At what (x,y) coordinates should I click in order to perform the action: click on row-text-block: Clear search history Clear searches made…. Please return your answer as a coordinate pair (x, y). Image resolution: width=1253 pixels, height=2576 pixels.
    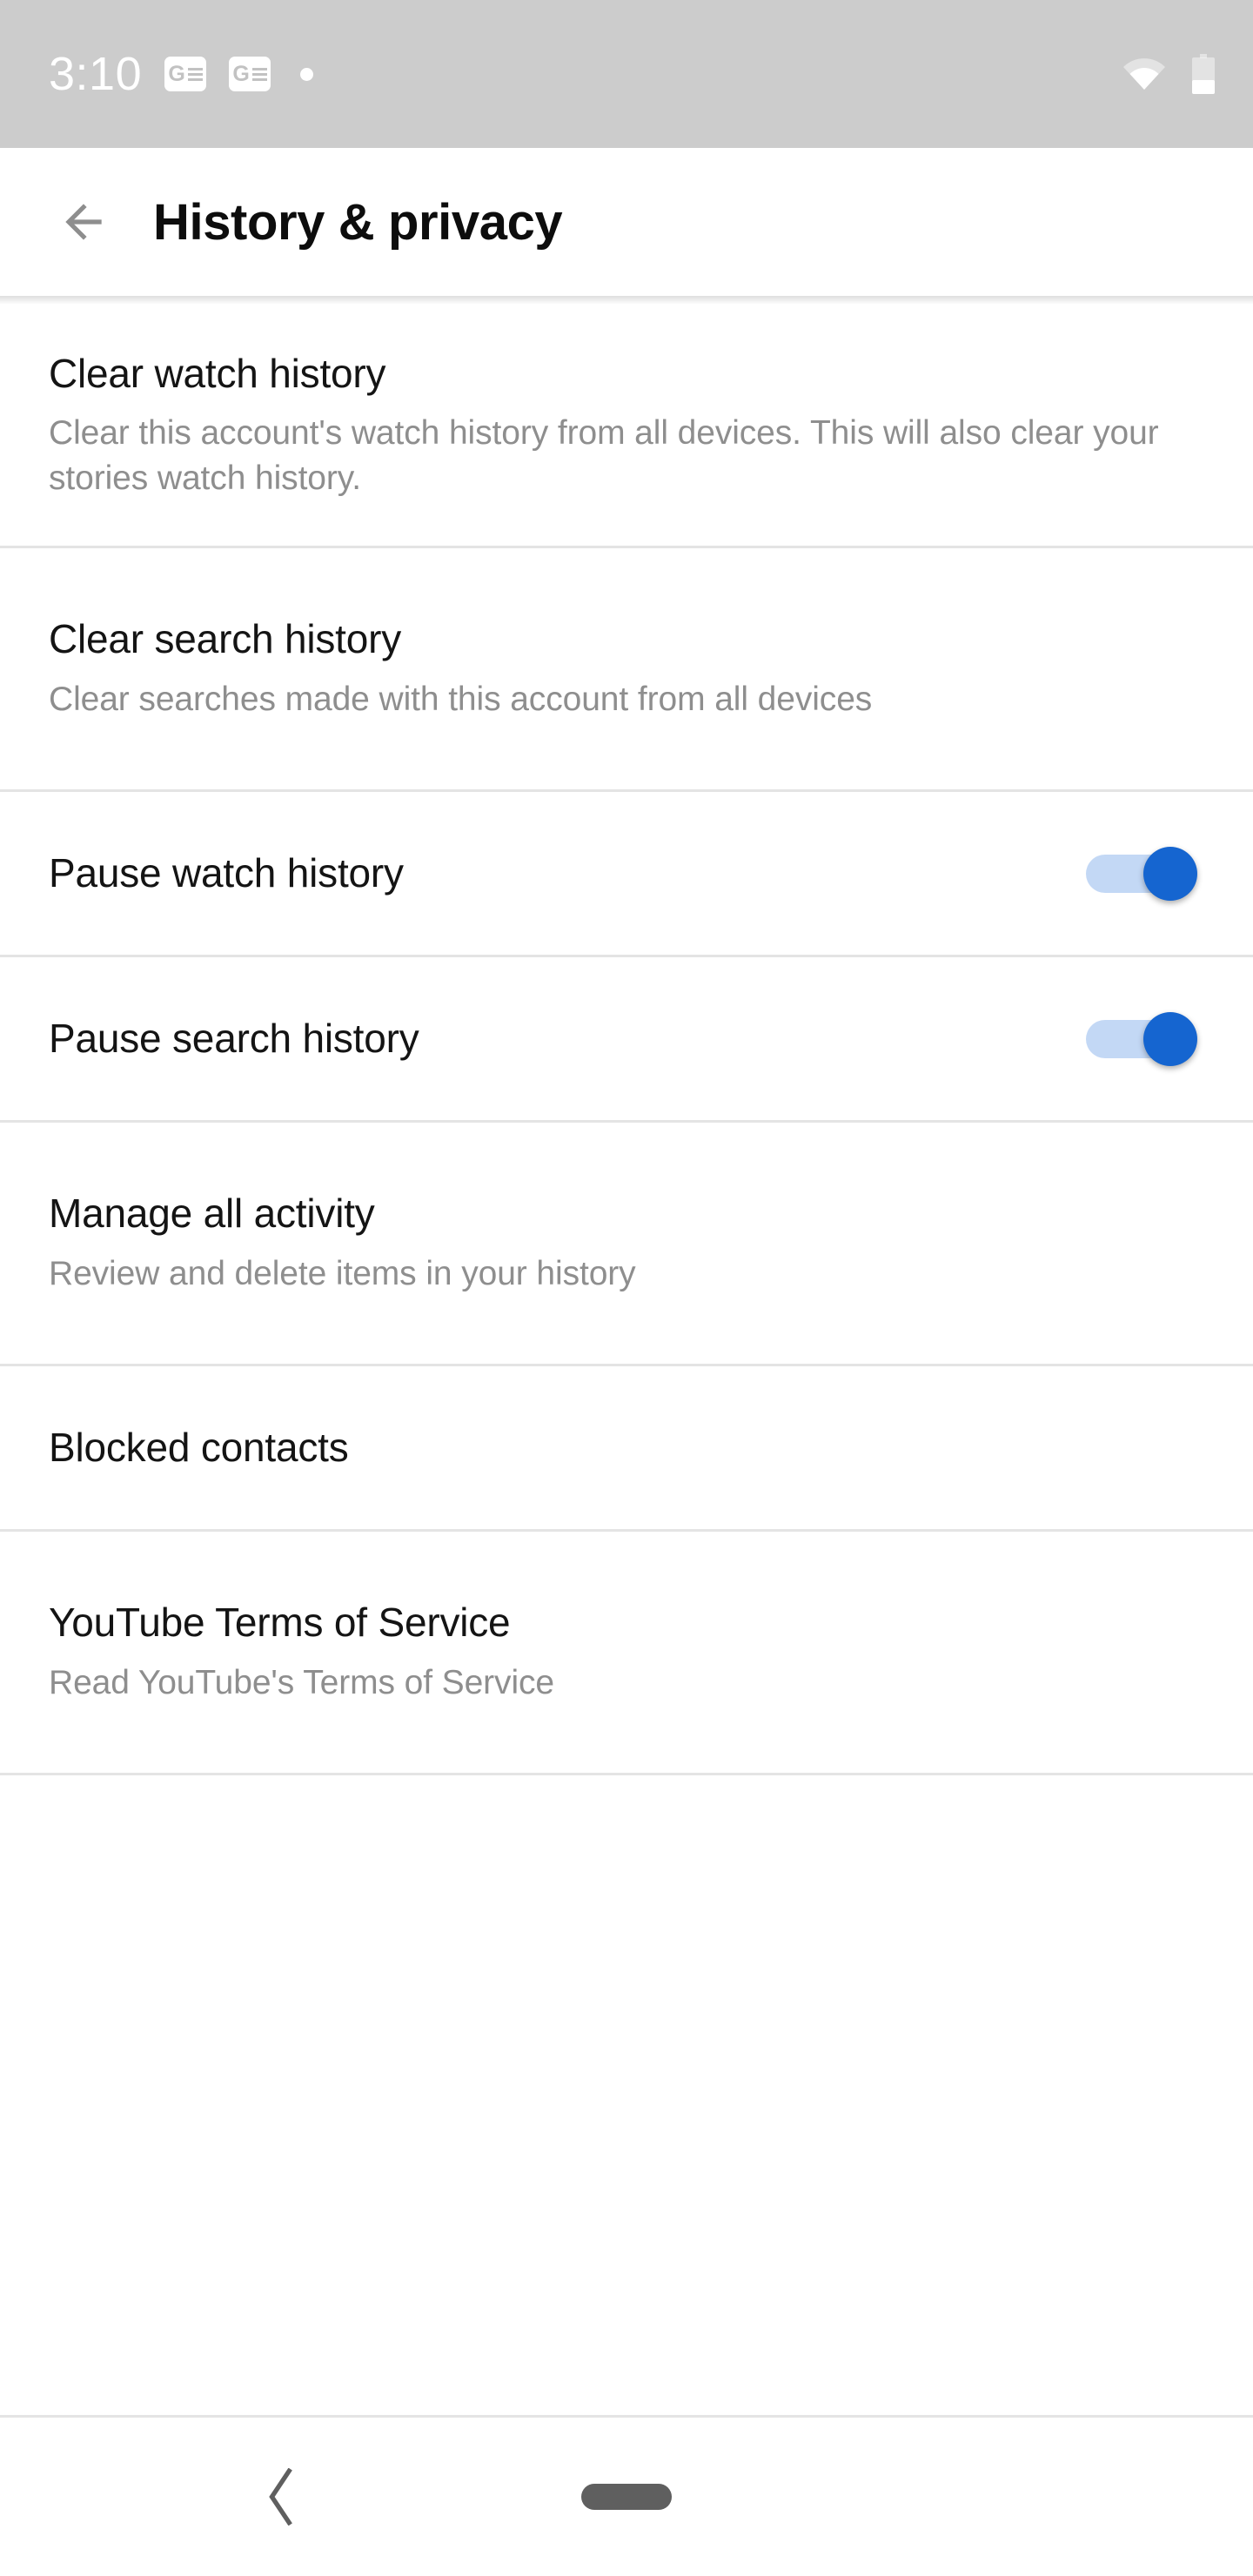
    Looking at the image, I should click on (626, 668).